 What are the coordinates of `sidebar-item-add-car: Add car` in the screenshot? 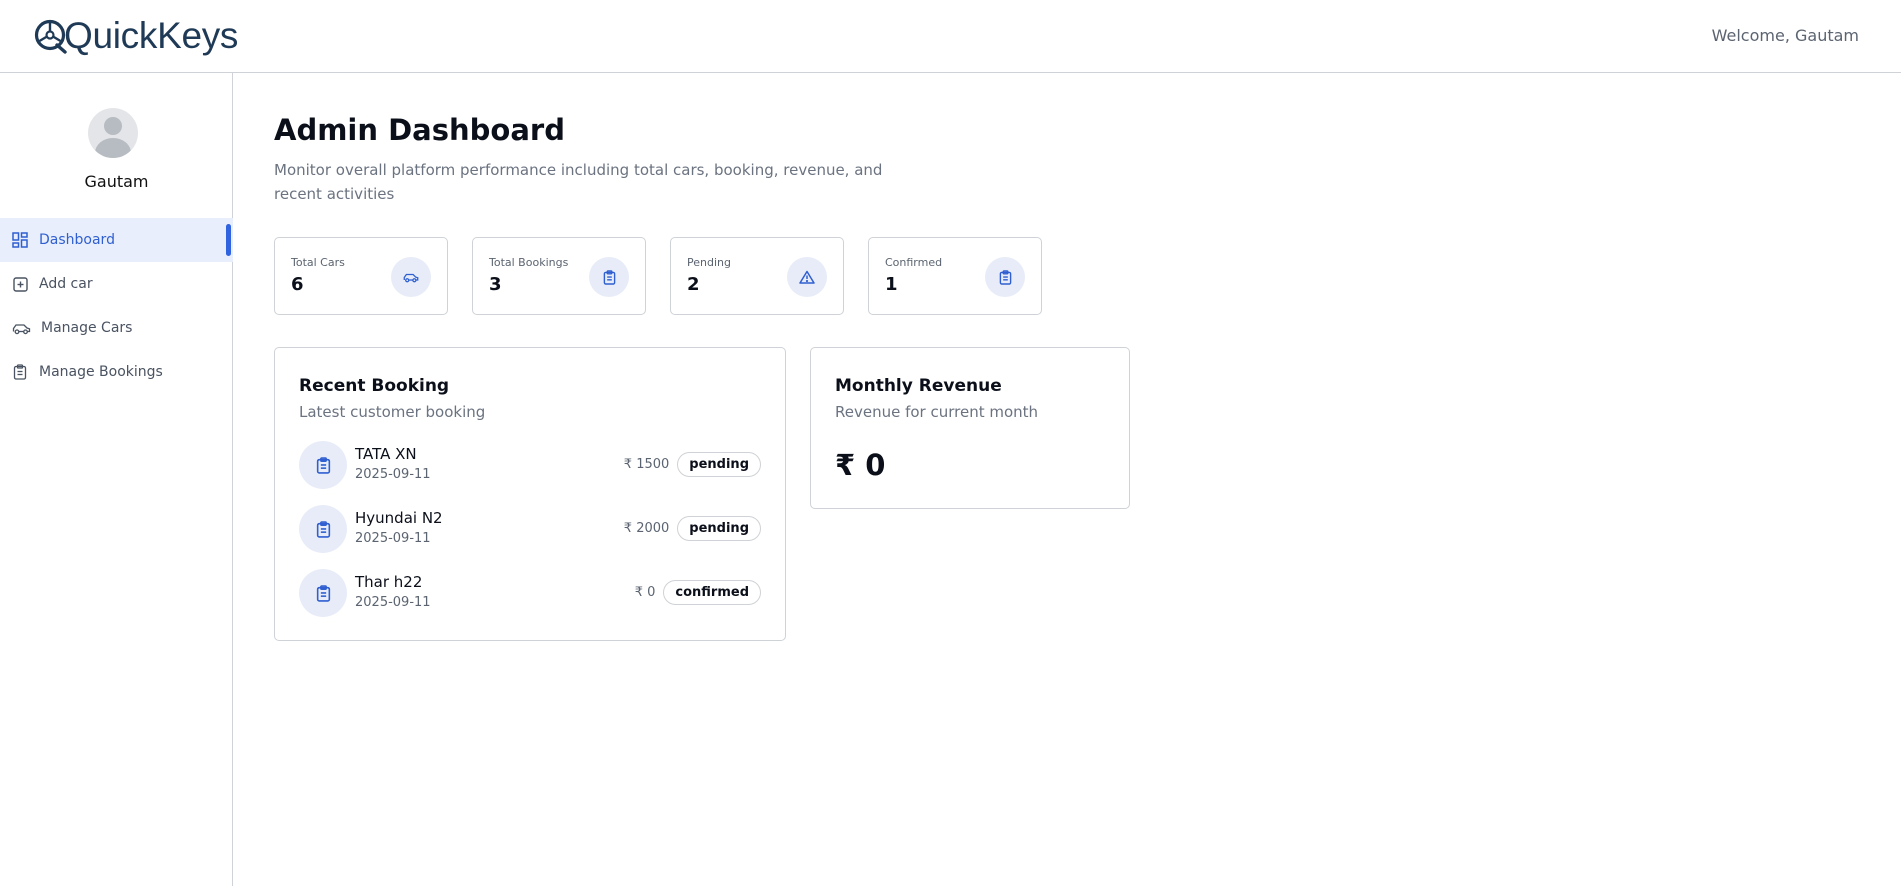 It's located at (116, 284).